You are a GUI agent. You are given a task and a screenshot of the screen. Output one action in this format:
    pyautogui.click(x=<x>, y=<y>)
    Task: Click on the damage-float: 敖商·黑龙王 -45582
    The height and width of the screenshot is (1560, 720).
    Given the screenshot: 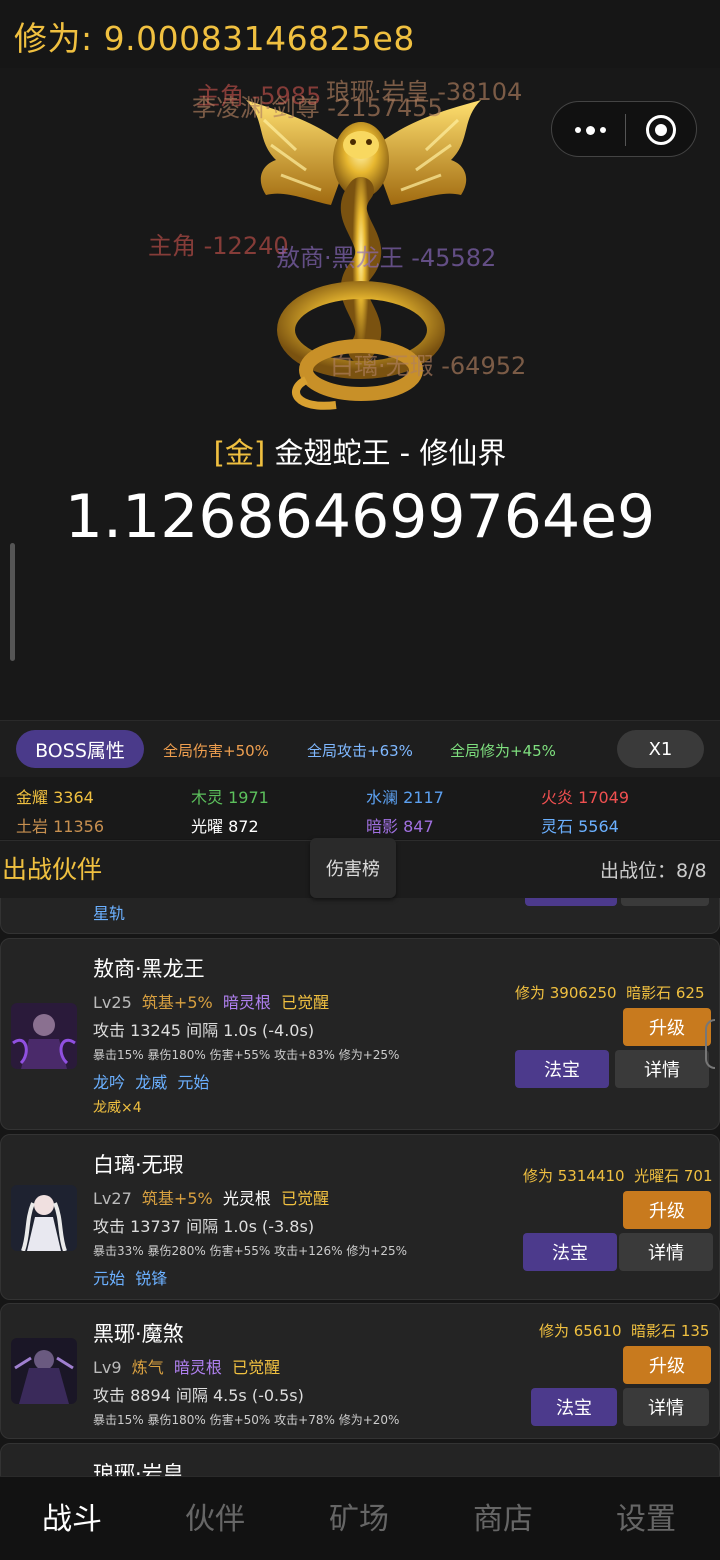 What is the action you would take?
    pyautogui.click(x=386, y=258)
    